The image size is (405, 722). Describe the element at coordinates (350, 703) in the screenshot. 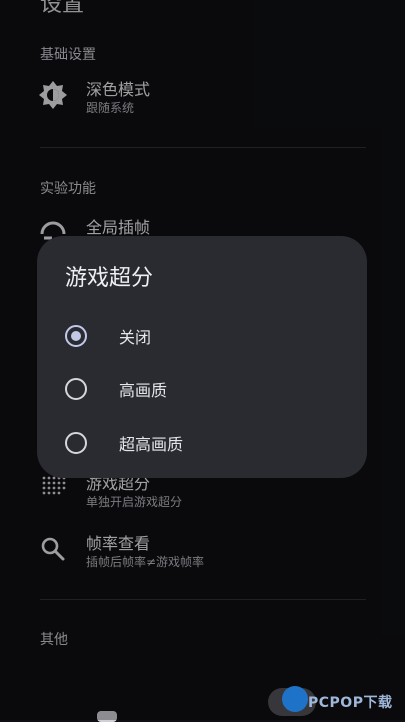

I see `watermark-text: PCPOP下载` at that location.